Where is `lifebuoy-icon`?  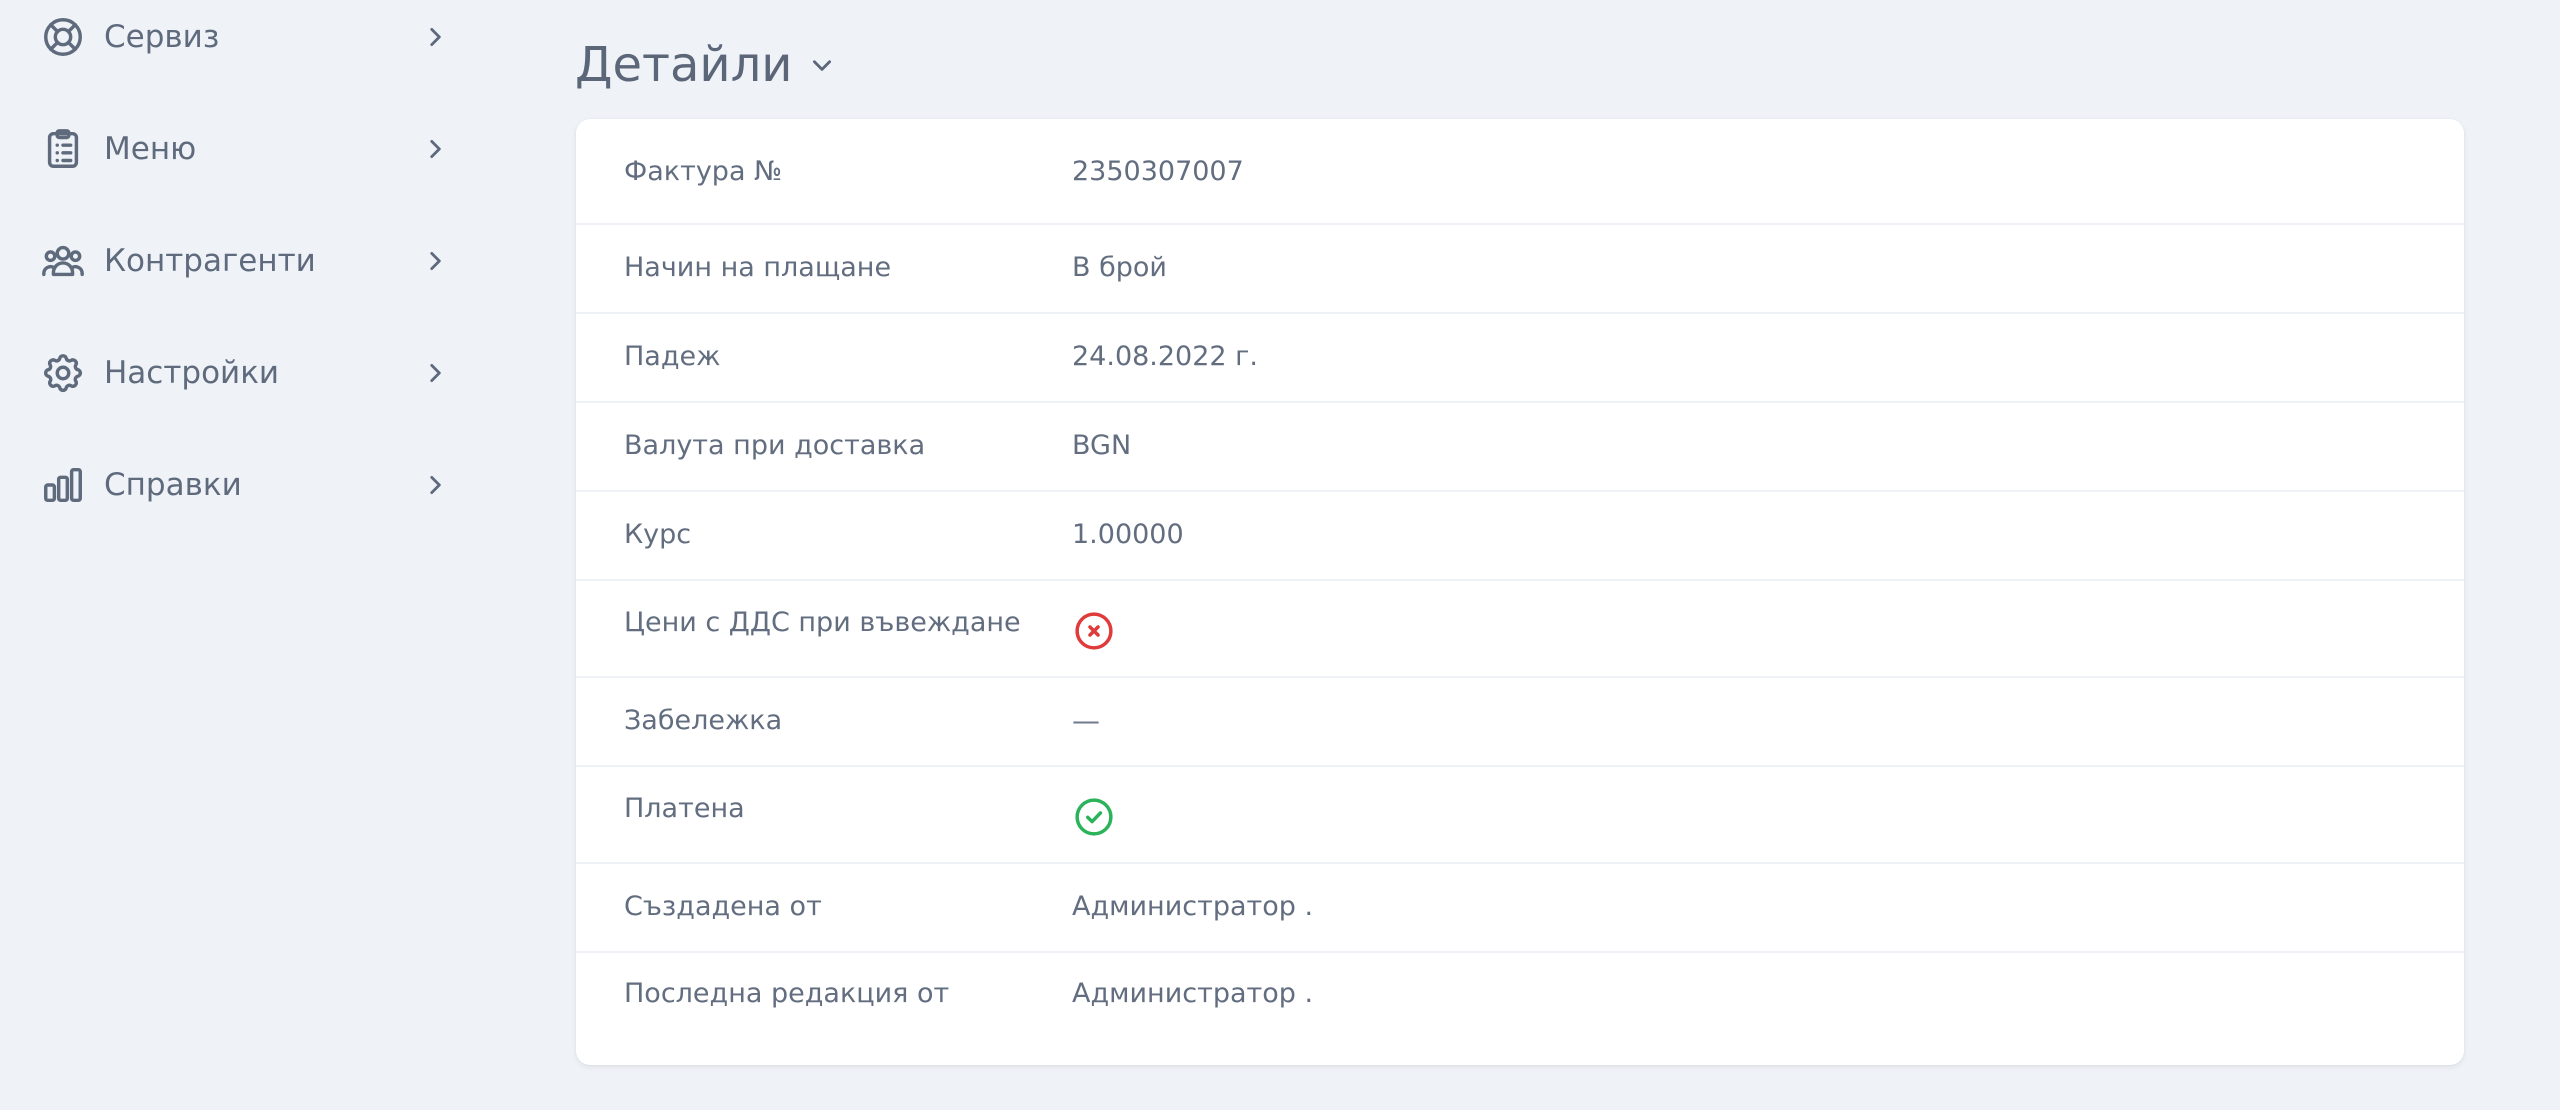 lifebuoy-icon is located at coordinates (63, 37).